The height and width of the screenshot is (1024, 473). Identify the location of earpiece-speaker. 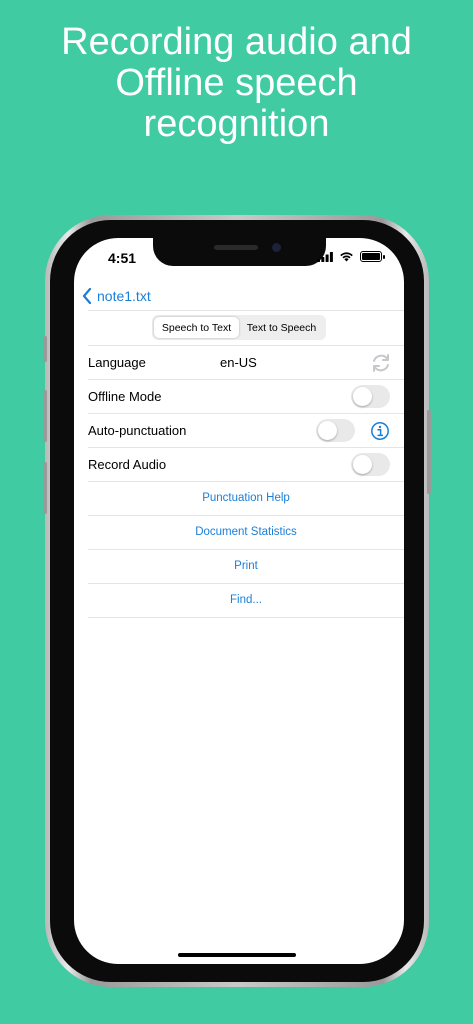
(236, 247).